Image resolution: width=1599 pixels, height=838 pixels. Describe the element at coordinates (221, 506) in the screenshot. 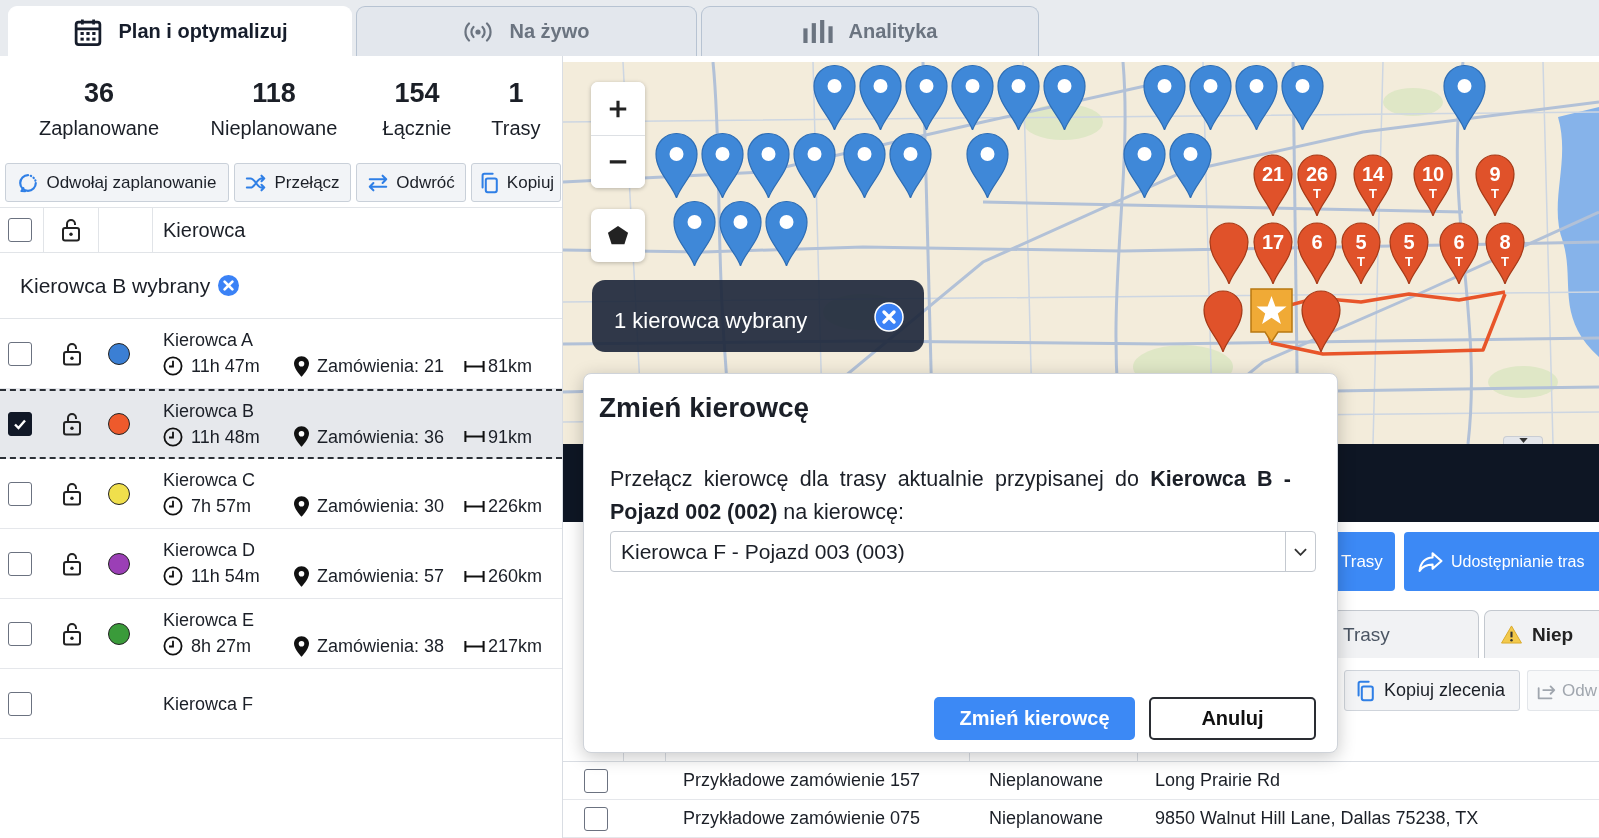

I see `route-duration: 7h 57m` at that location.